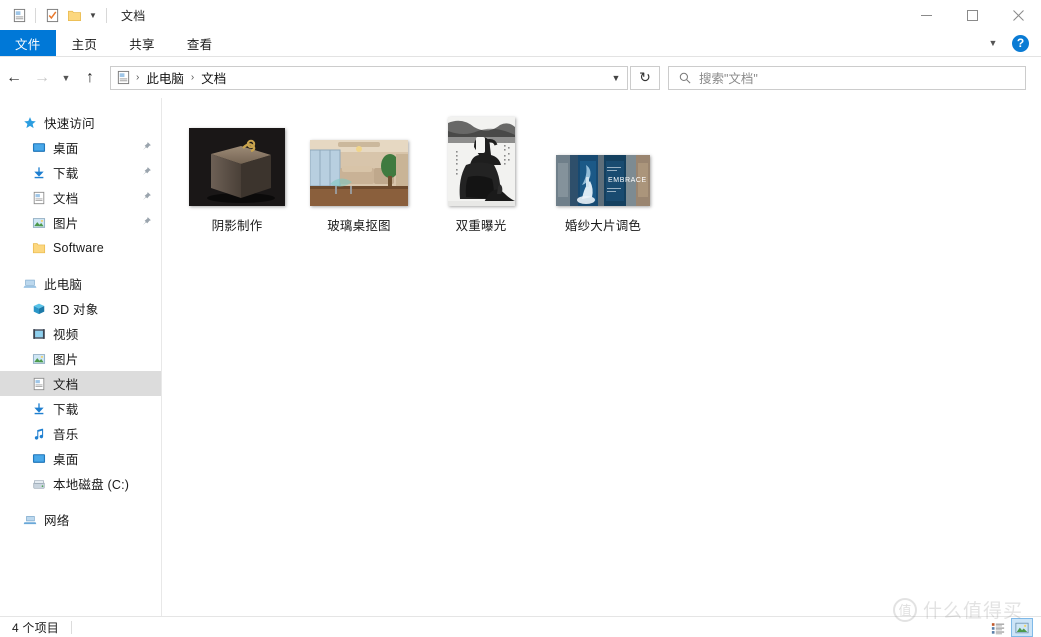 This screenshot has height=637, width=1041. I want to click on sidebar-group-network: 网络, so click(80, 519).